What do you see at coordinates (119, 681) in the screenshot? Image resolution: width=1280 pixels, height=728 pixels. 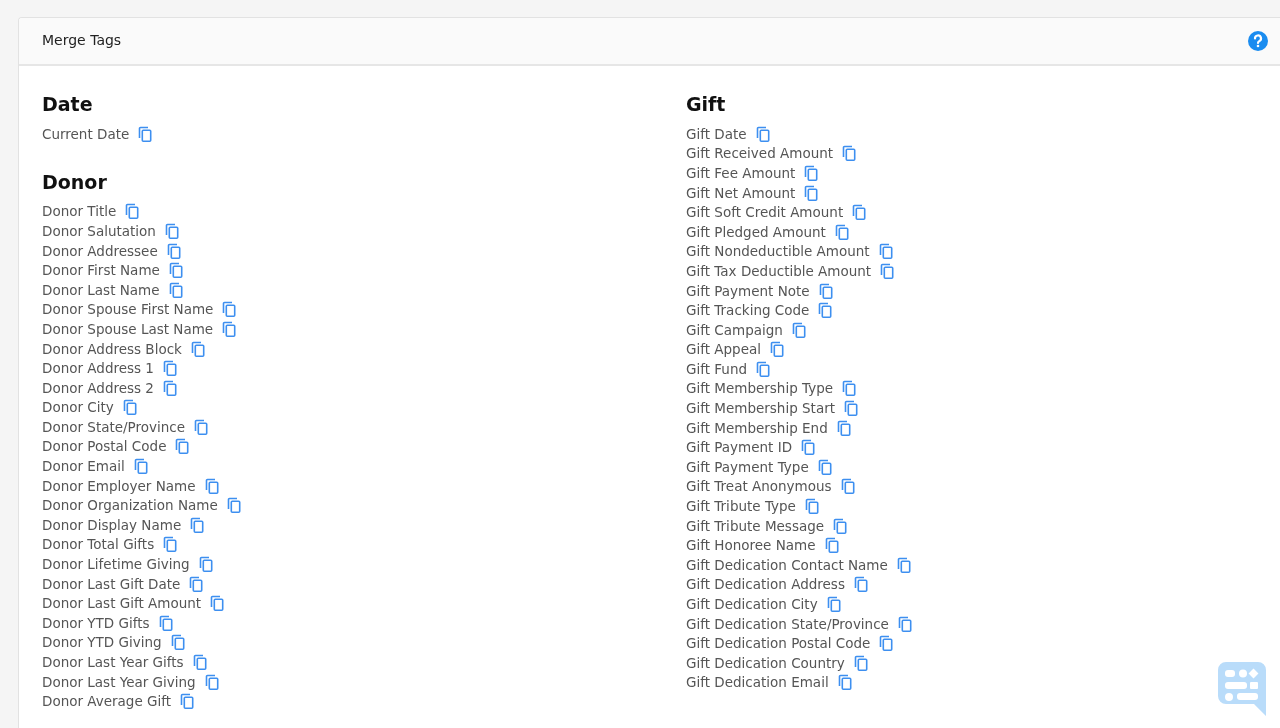 I see `merge-tag-label: Donor Last Year Giving` at bounding box center [119, 681].